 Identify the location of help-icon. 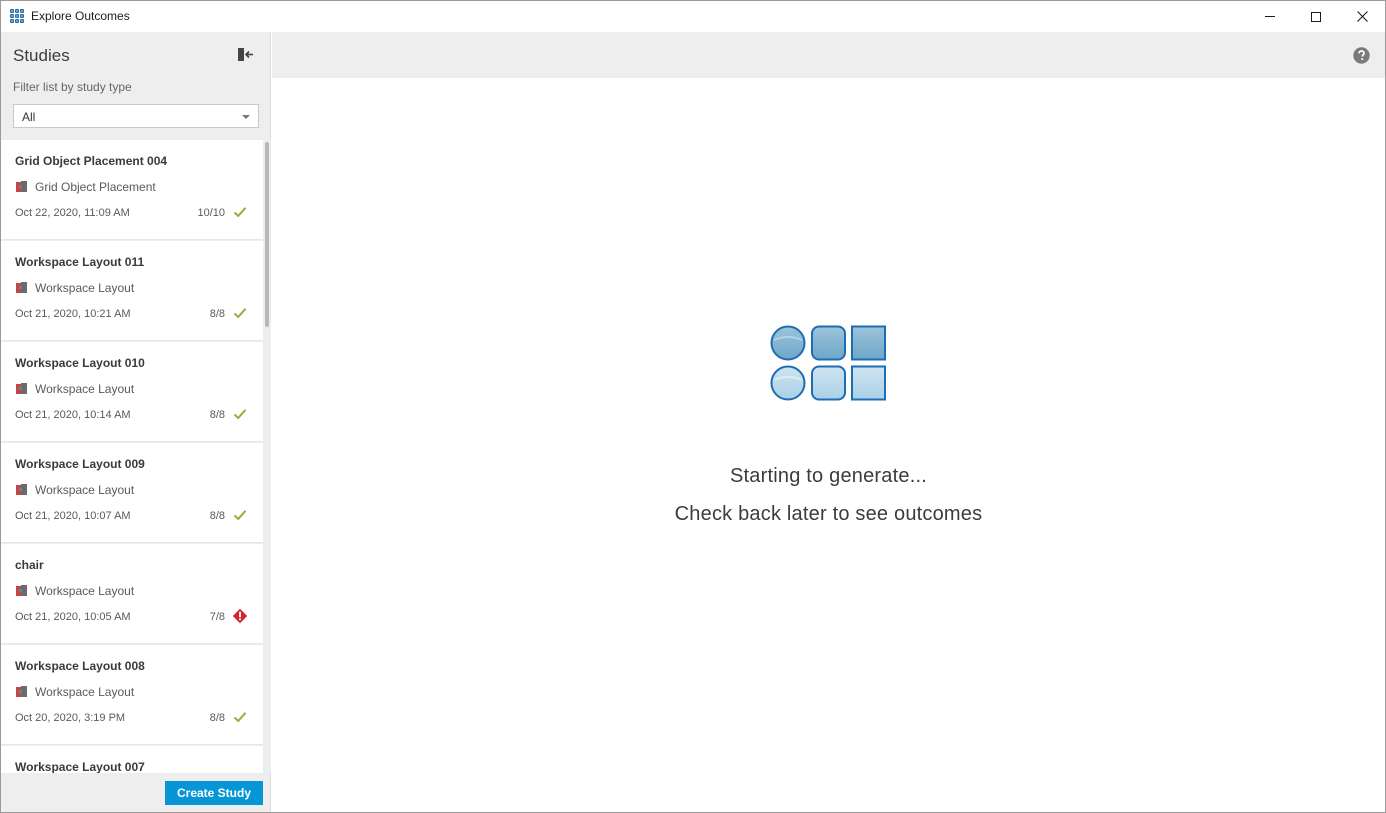
(1361, 55).